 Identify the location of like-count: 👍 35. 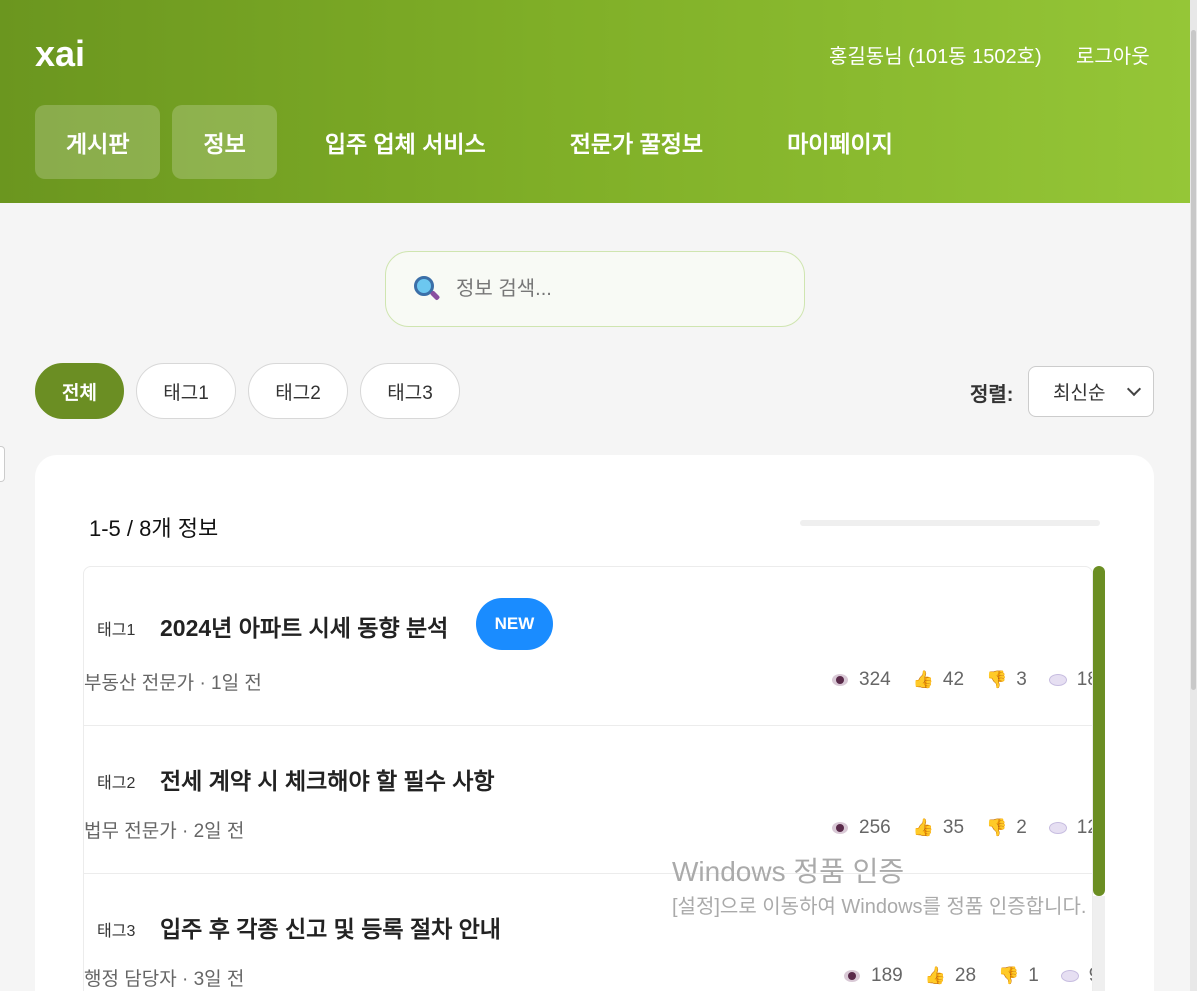
(938, 828).